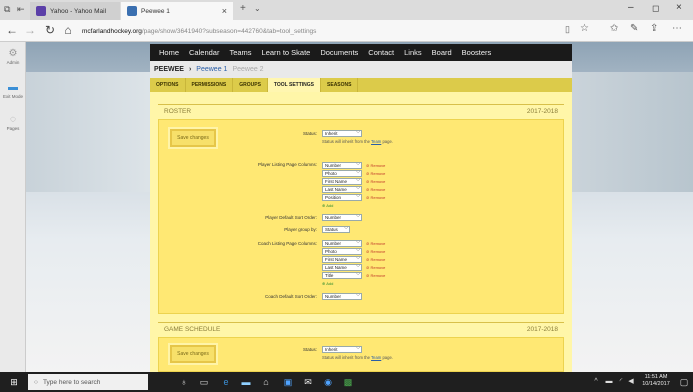 The width and height of the screenshot is (693, 392). I want to click on add-player-column-link: ⊕ Add, so click(327, 205).